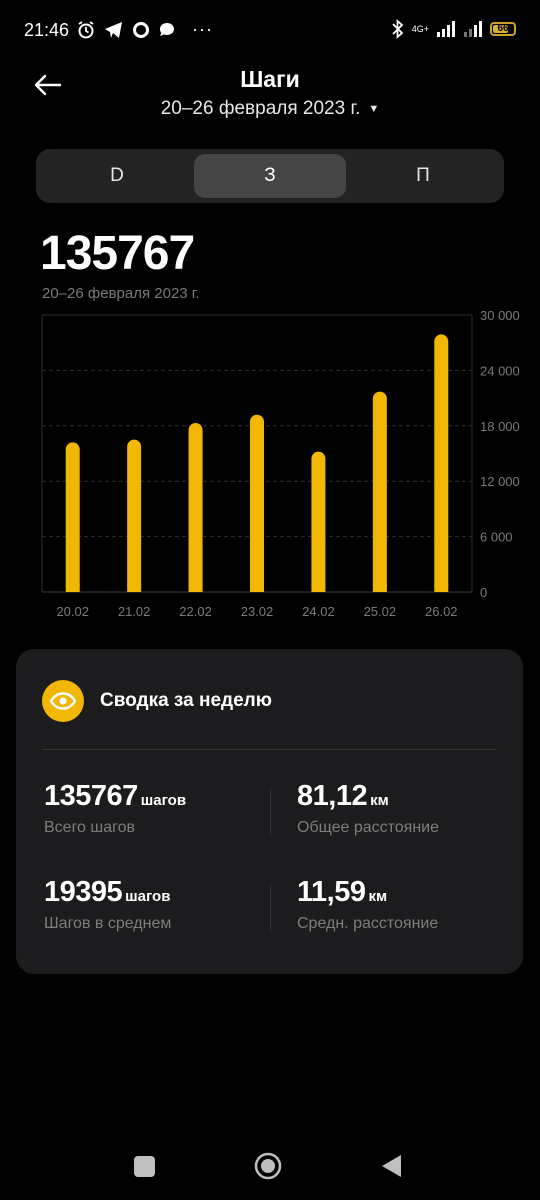 Image resolution: width=540 pixels, height=1200 pixels. I want to click on x-tick-label: 21.02, so click(134, 611).